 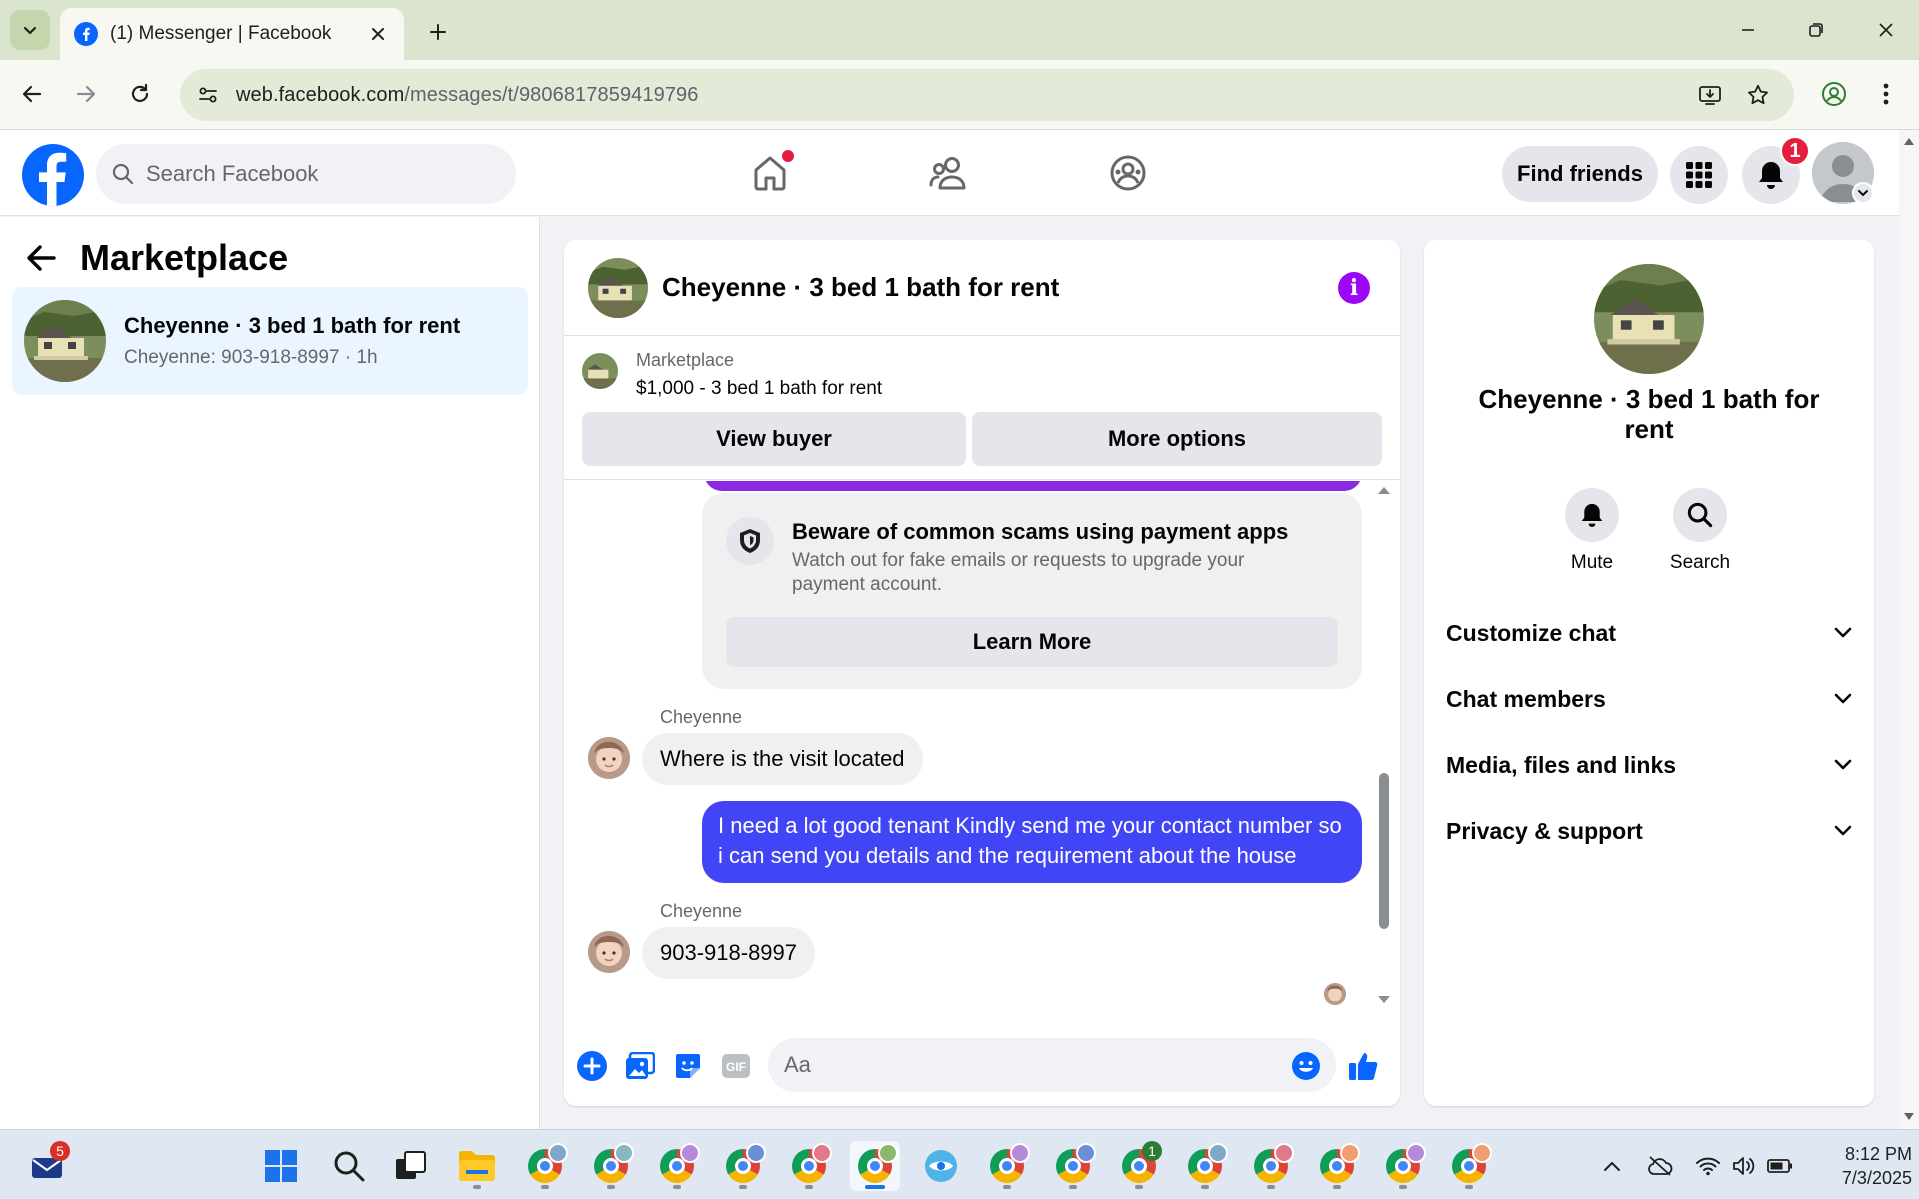 I want to click on minimize-button, so click(x=1748, y=30).